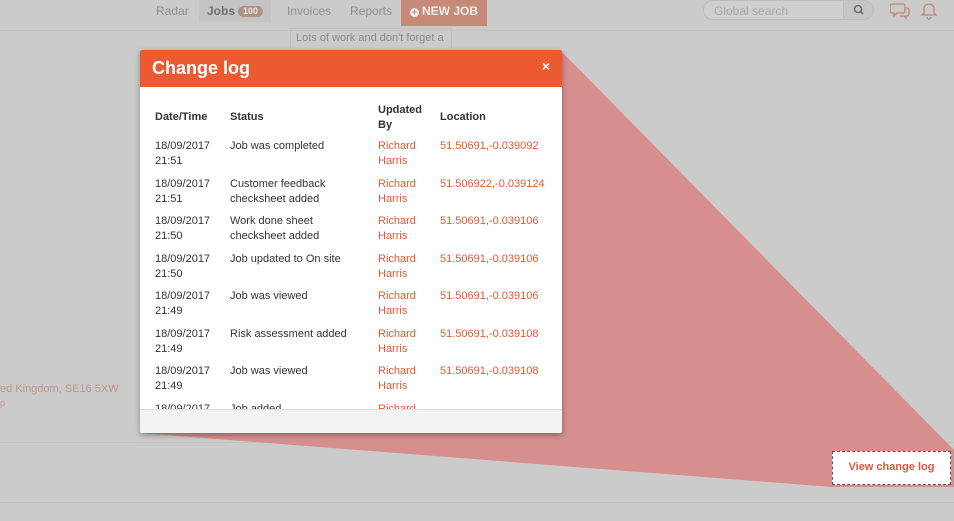 The image size is (954, 521). Describe the element at coordinates (285, 259) in the screenshot. I see `cell-status-line: Job updated to On site` at that location.